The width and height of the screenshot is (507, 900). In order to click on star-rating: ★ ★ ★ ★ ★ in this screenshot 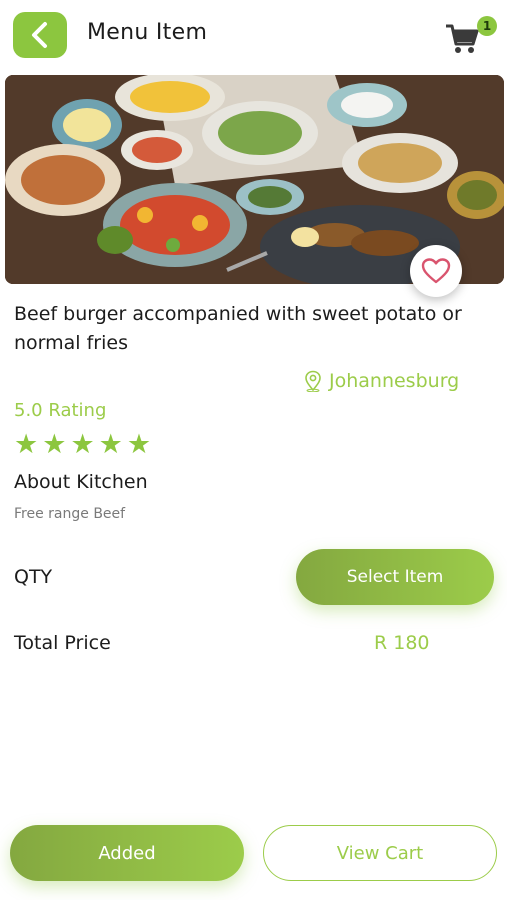, I will do `click(84, 445)`.